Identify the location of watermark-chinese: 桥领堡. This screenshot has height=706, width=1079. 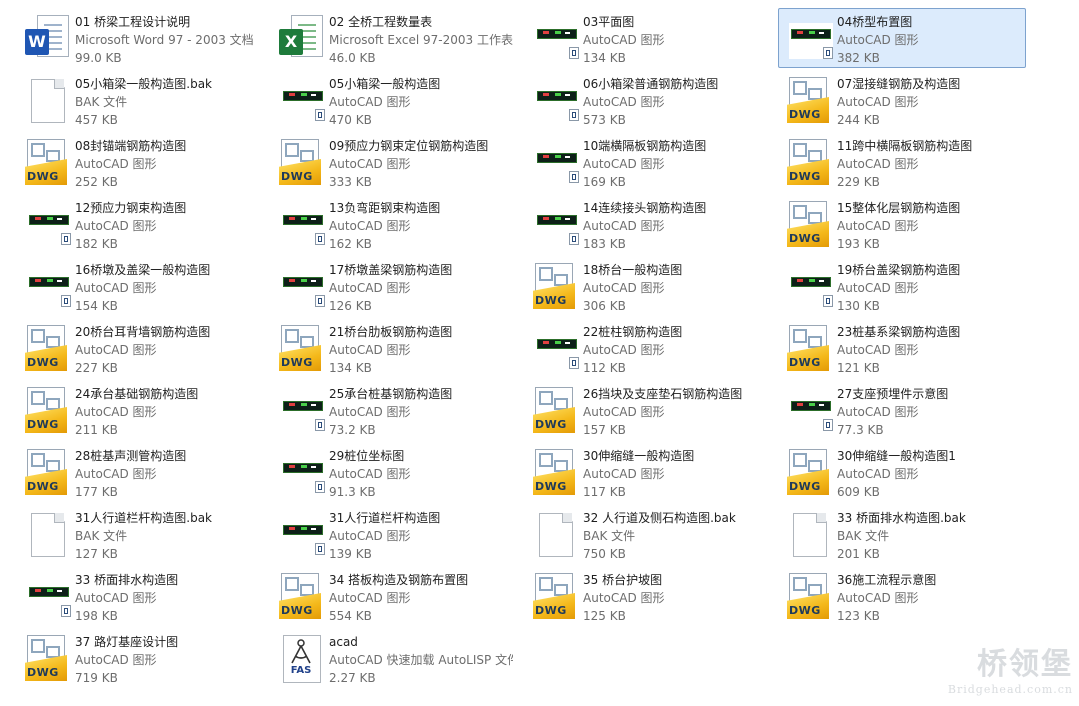
(1025, 664).